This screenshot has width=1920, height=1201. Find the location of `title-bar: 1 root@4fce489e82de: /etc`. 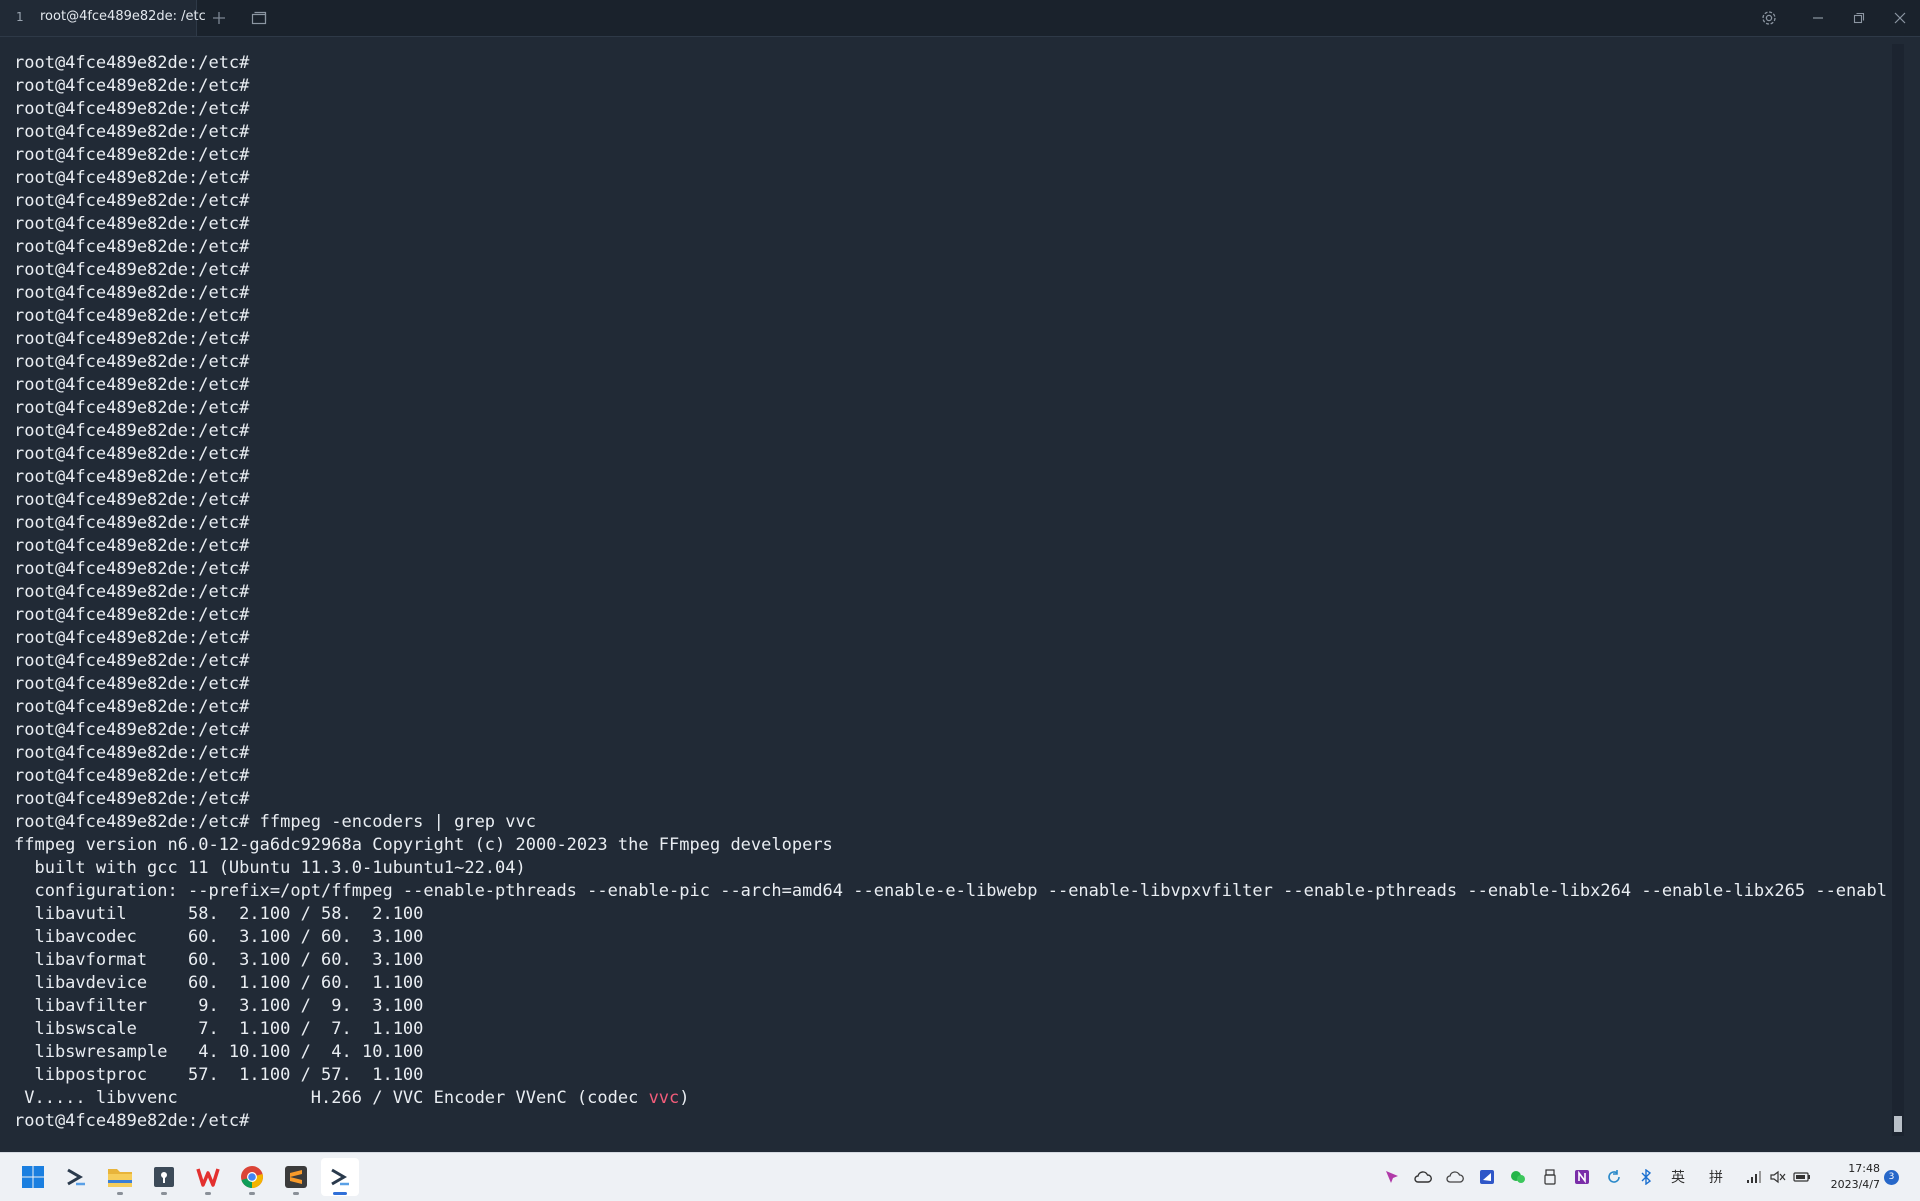

title-bar: 1 root@4fce489e82de: /etc is located at coordinates (960, 18).